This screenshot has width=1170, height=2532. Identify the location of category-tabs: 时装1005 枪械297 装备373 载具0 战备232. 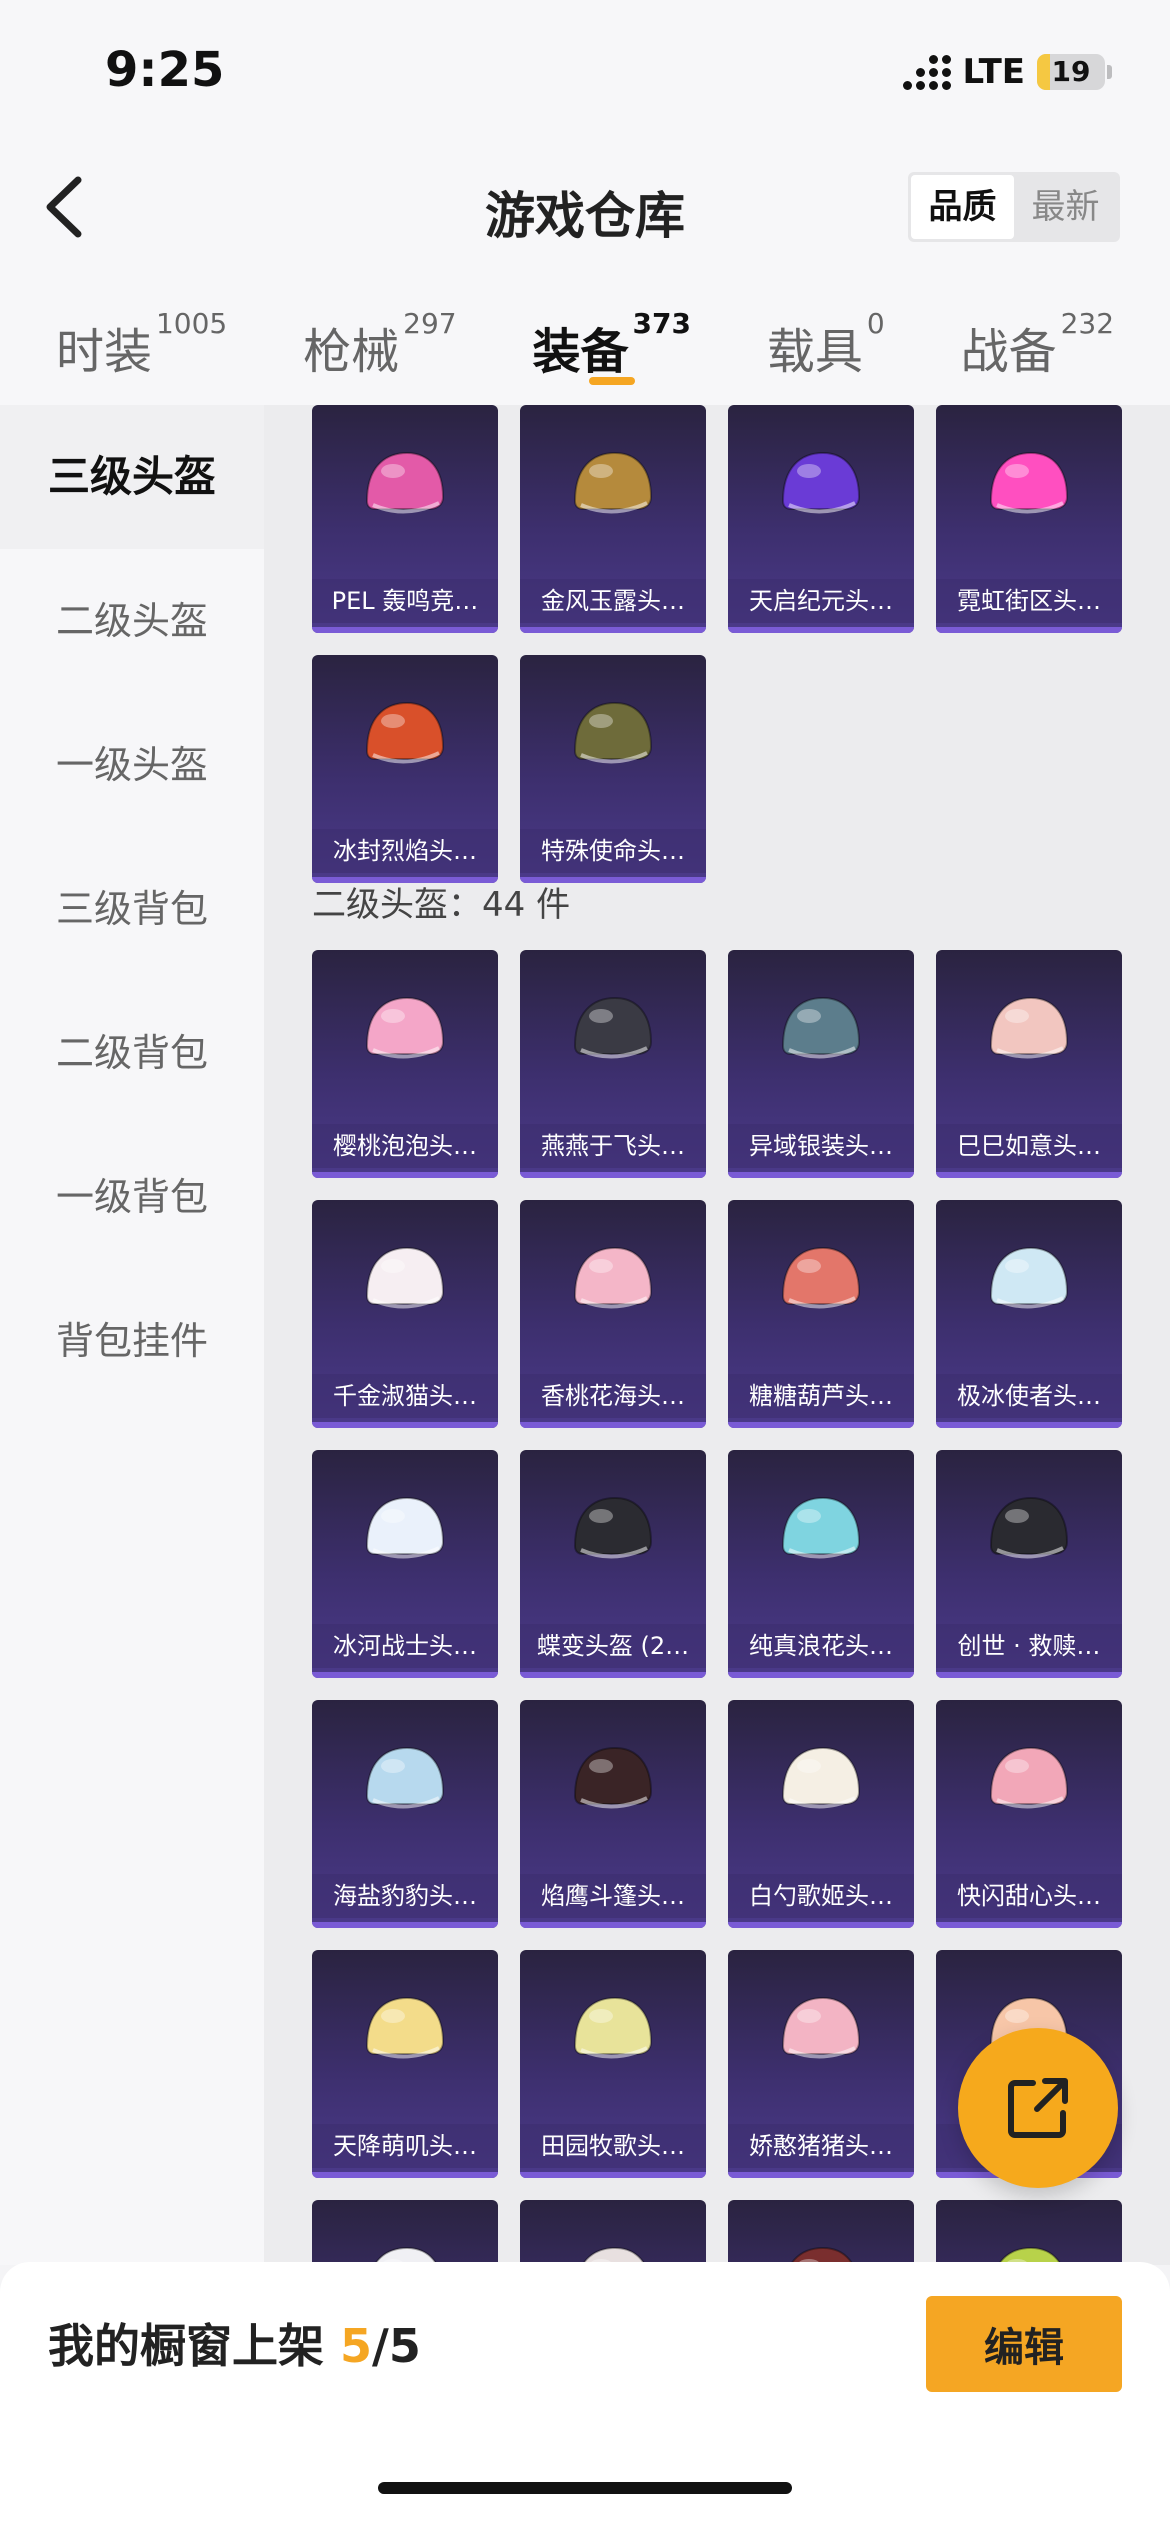
(585, 337).